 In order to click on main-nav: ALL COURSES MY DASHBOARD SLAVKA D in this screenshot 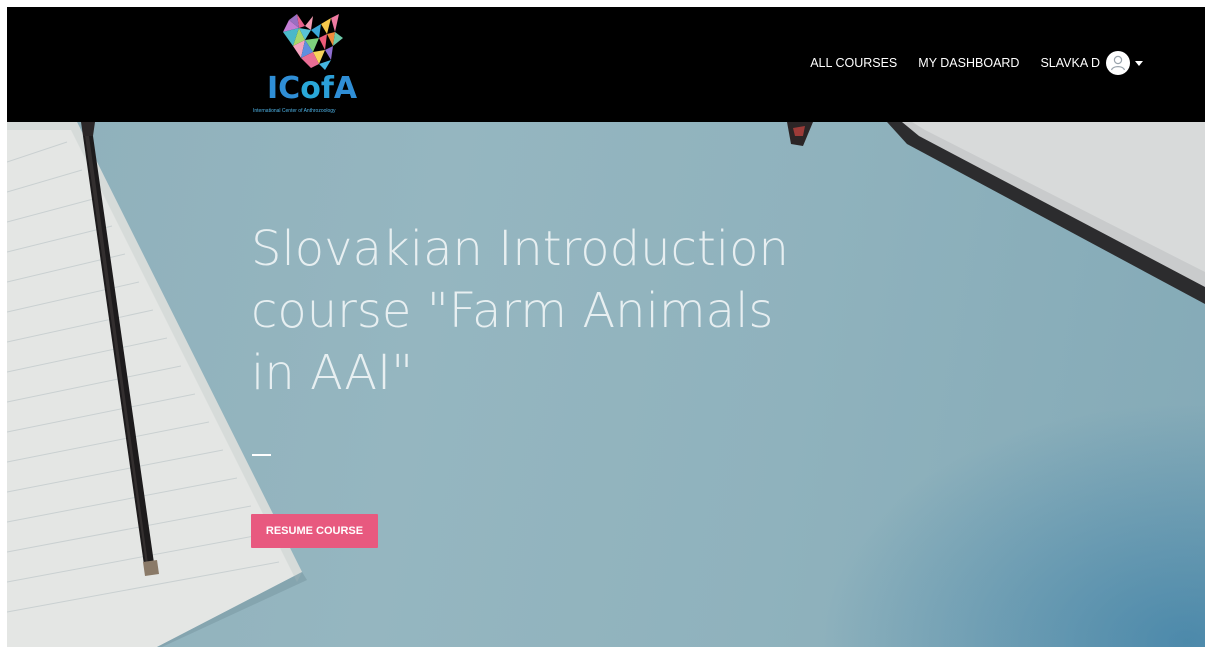, I will do `click(976, 63)`.